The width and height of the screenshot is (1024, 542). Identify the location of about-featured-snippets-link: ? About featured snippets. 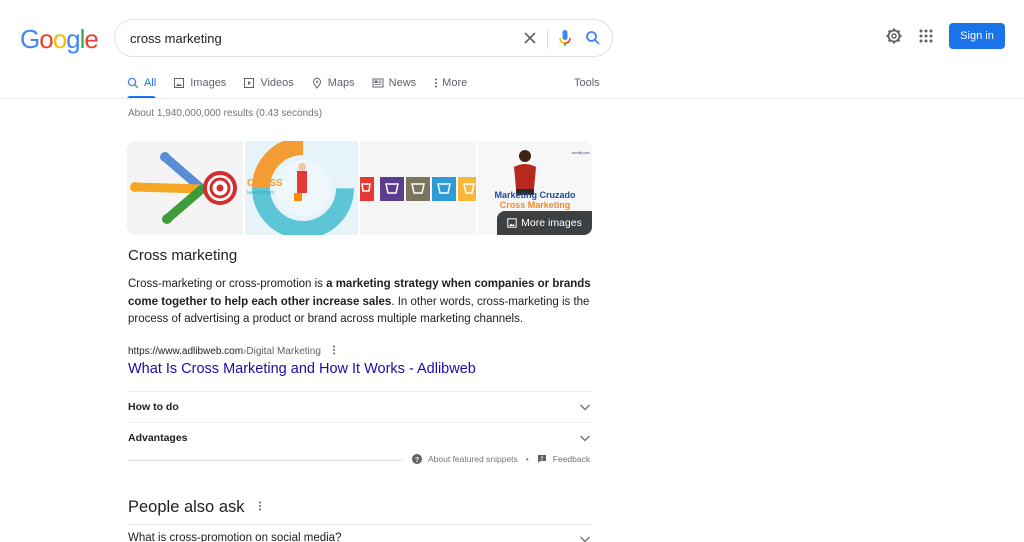
(465, 459).